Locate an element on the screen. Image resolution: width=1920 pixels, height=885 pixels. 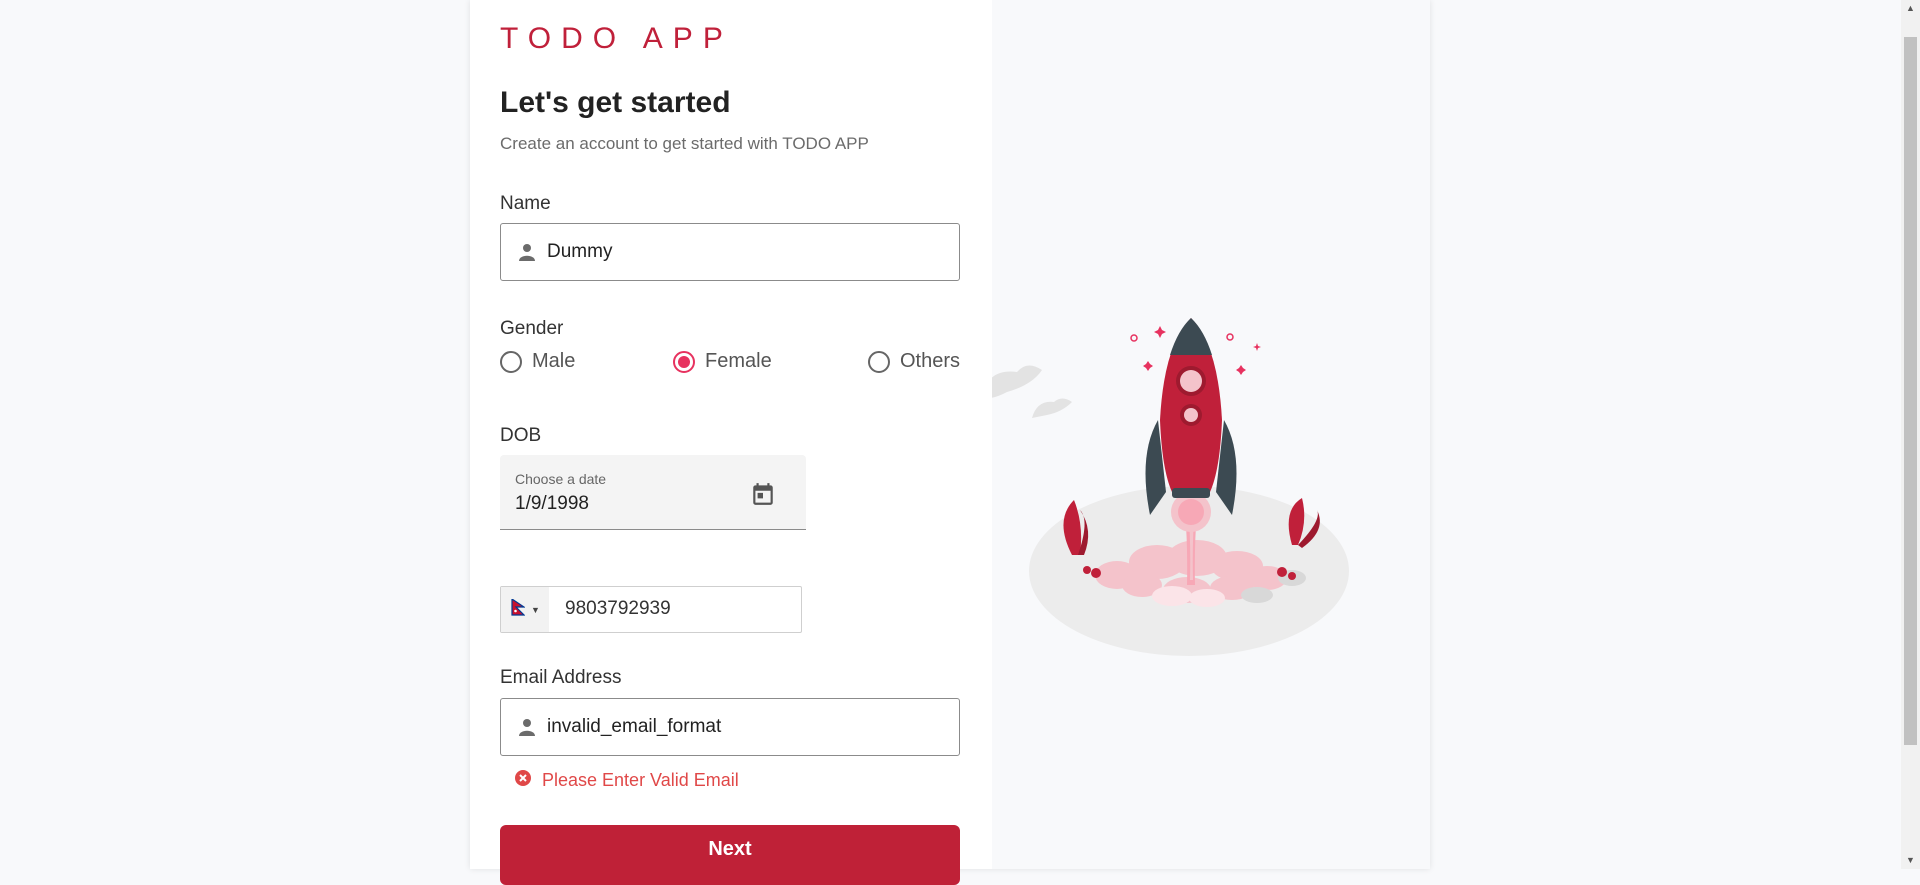
gender-option-female: Female is located at coordinates (722, 361).